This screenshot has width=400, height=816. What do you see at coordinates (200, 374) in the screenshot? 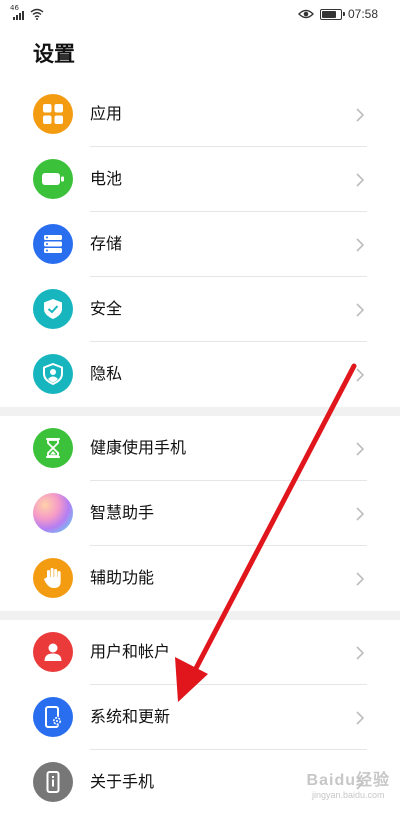
I see `settings-item-privacy: 隐私` at bounding box center [200, 374].